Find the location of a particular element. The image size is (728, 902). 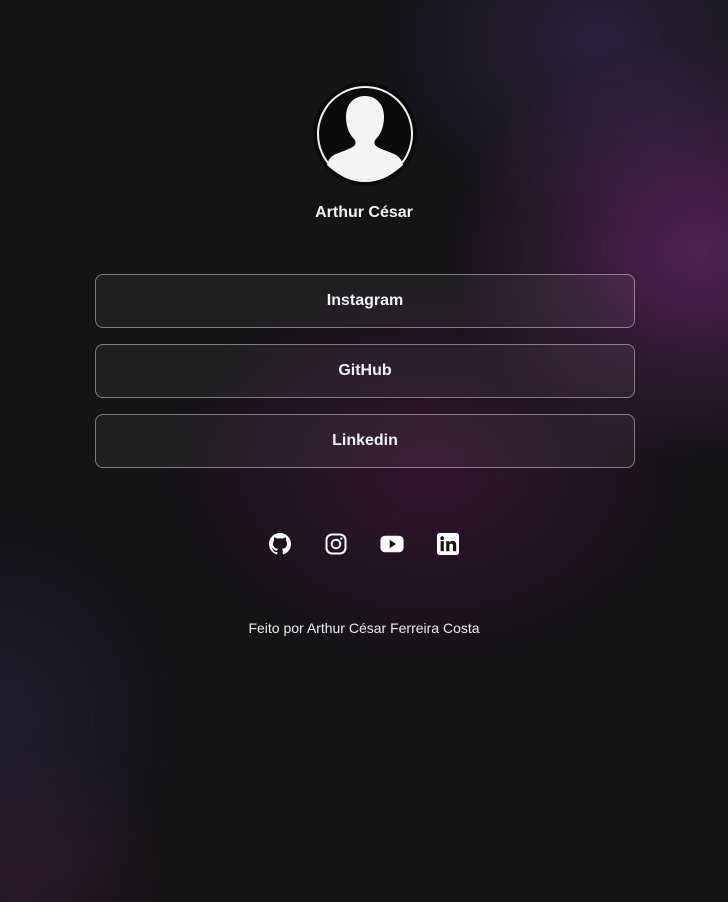

linkedin-icon is located at coordinates (448, 544).